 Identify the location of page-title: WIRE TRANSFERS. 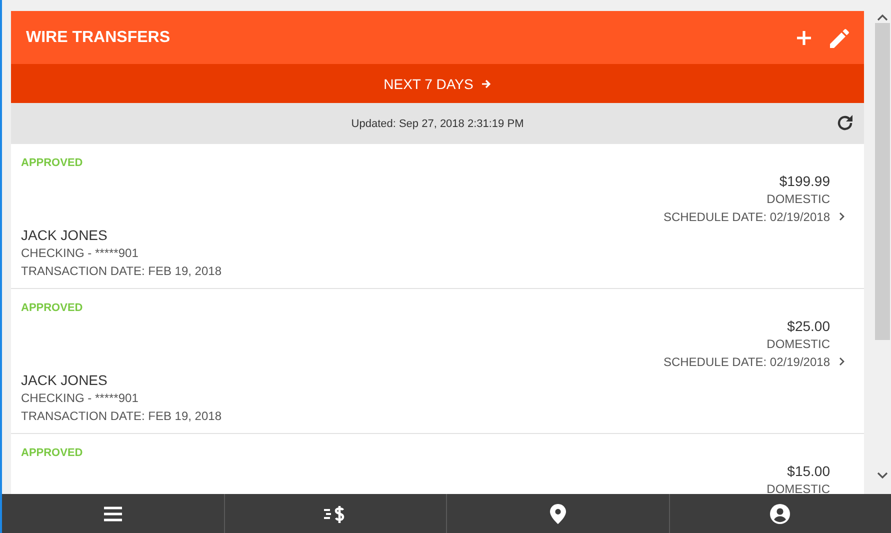
(98, 37).